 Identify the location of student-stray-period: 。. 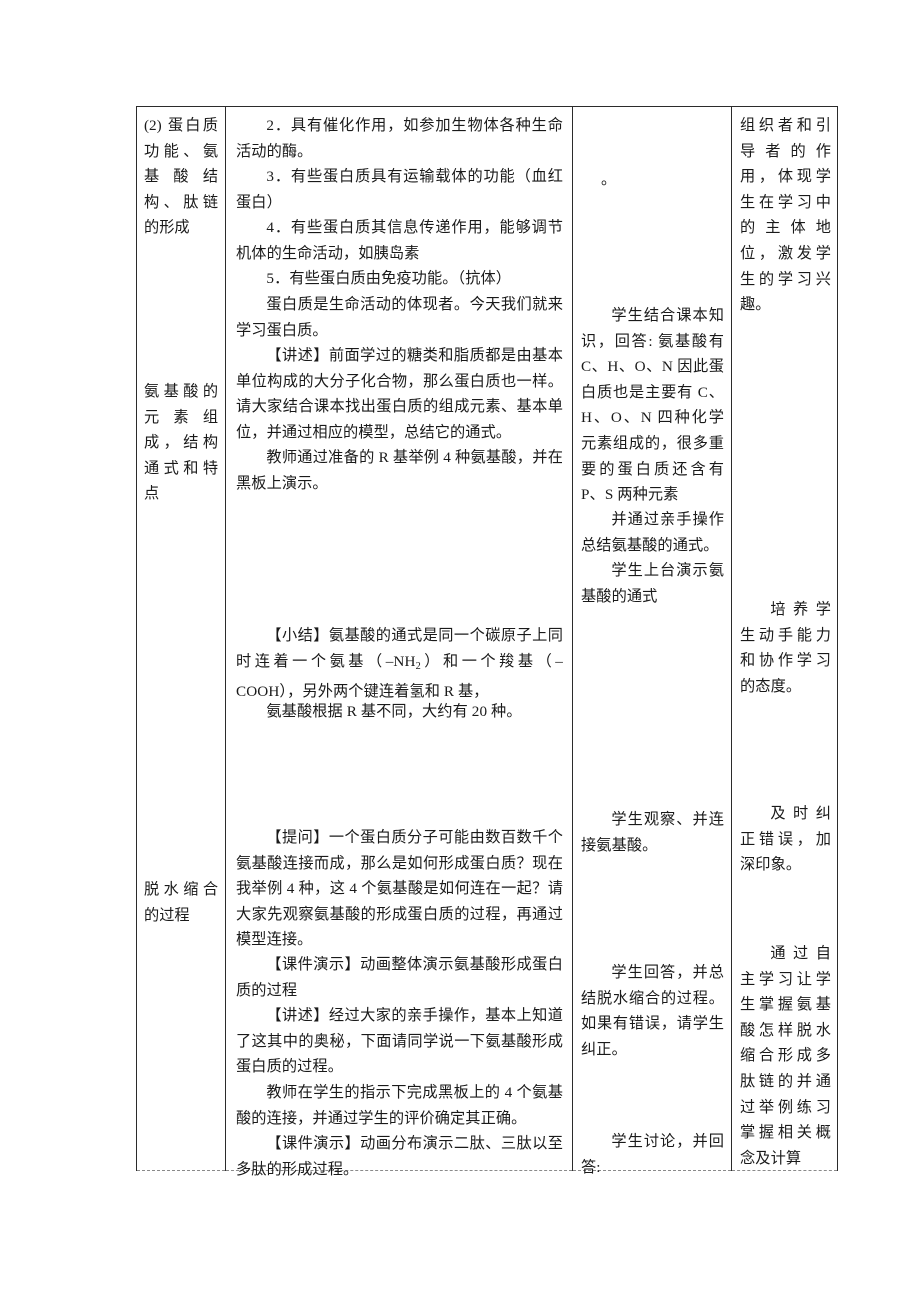
(609, 179).